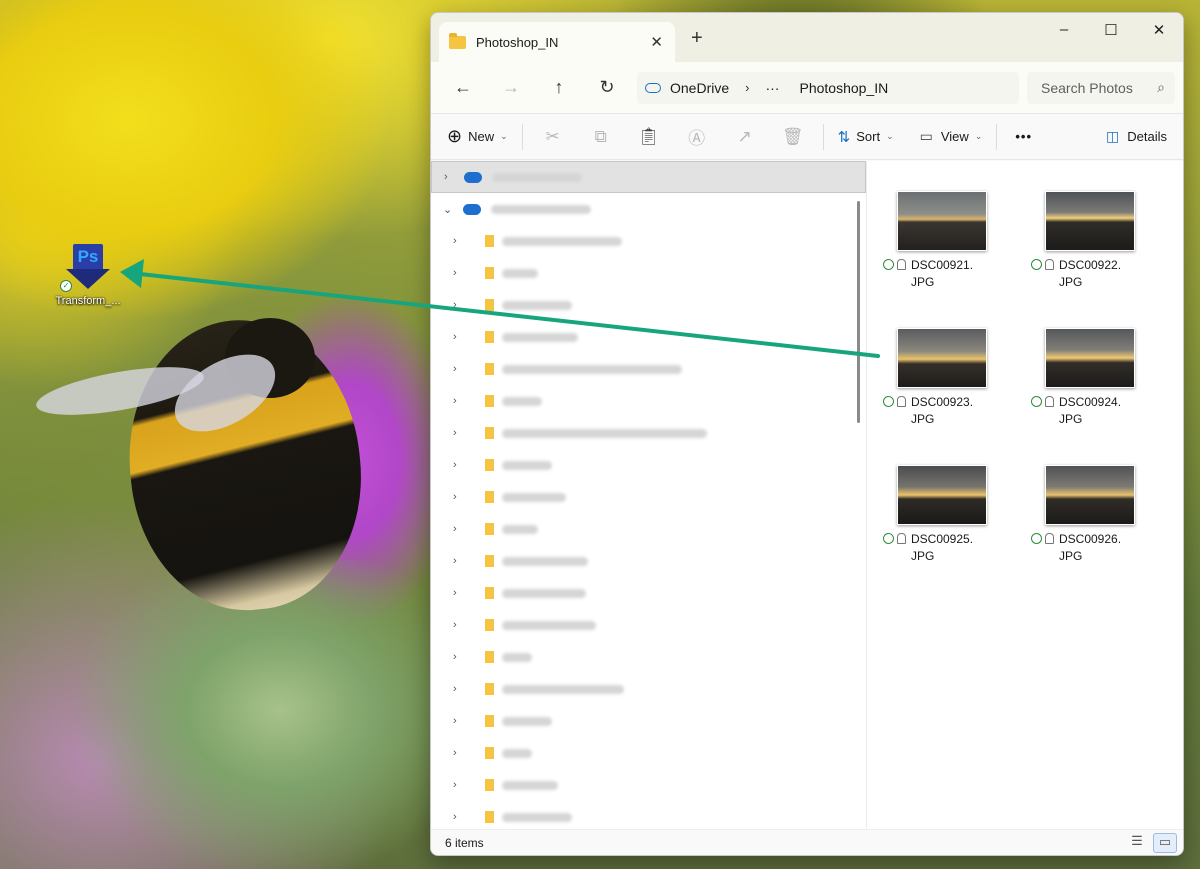 This screenshot has height=869, width=1200. What do you see at coordinates (951, 136) in the screenshot?
I see `view-button: ▭ View ⌄` at bounding box center [951, 136].